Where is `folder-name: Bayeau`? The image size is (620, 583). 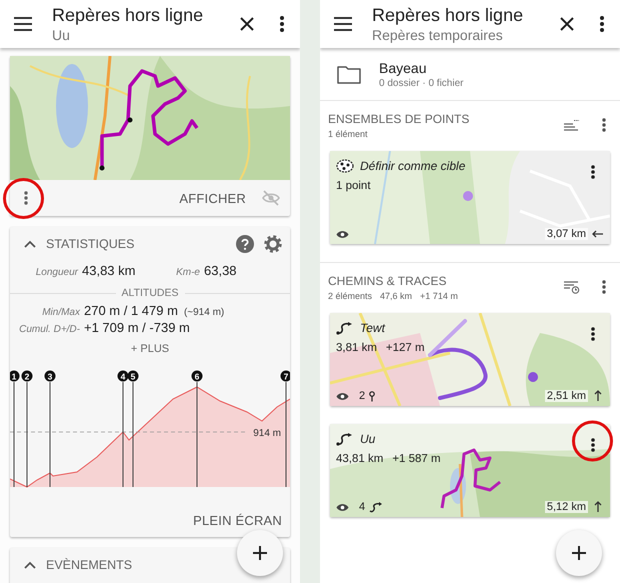
folder-name: Bayeau is located at coordinates (403, 68).